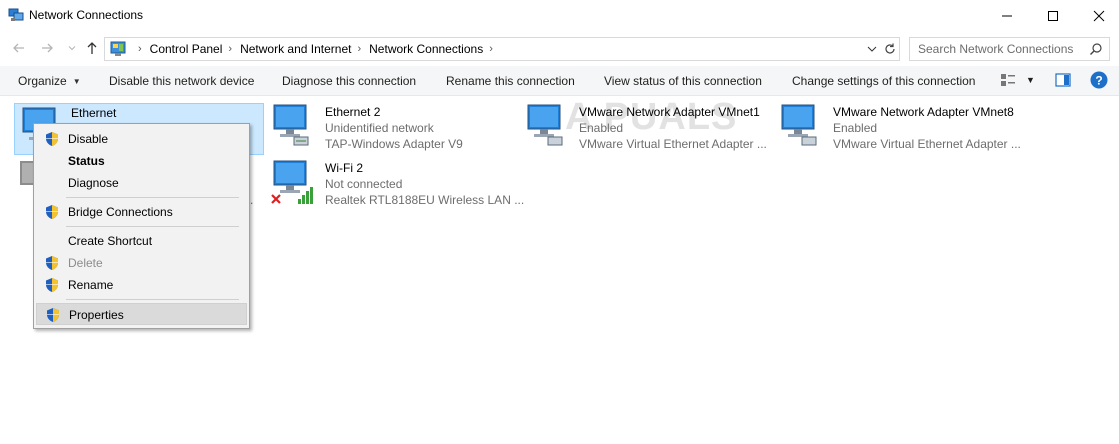 This screenshot has height=444, width=1119. What do you see at coordinates (93, 183) in the screenshot?
I see `menu-label: Diagnose` at bounding box center [93, 183].